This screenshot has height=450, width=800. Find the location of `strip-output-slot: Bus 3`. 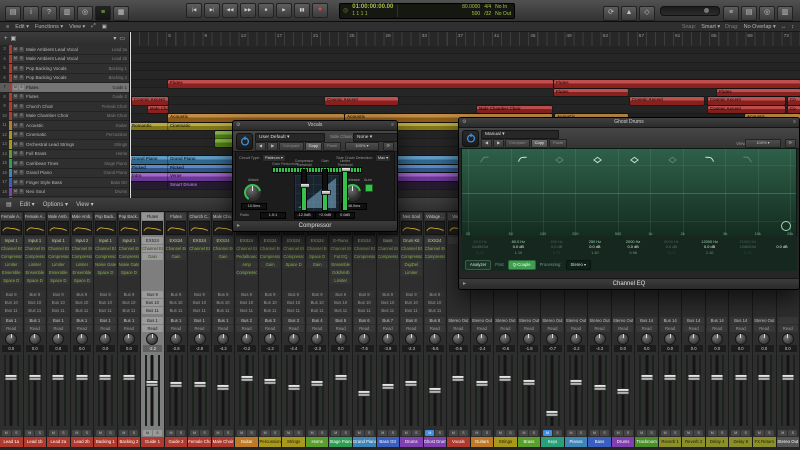

strip-output-slot: Bus 3 is located at coordinates (293, 320).